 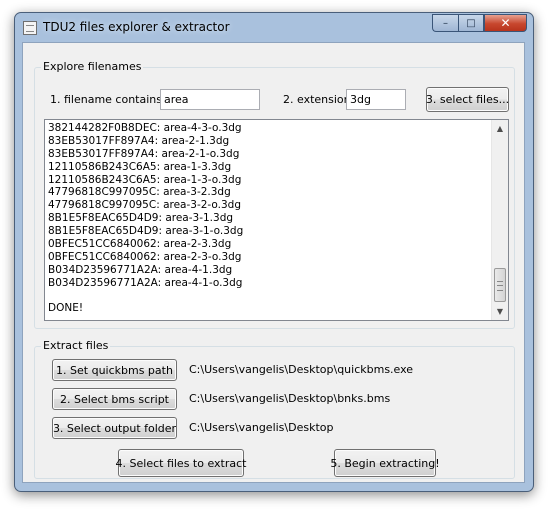 I want to click on caption-buttons: – □ ✕, so click(x=479, y=23).